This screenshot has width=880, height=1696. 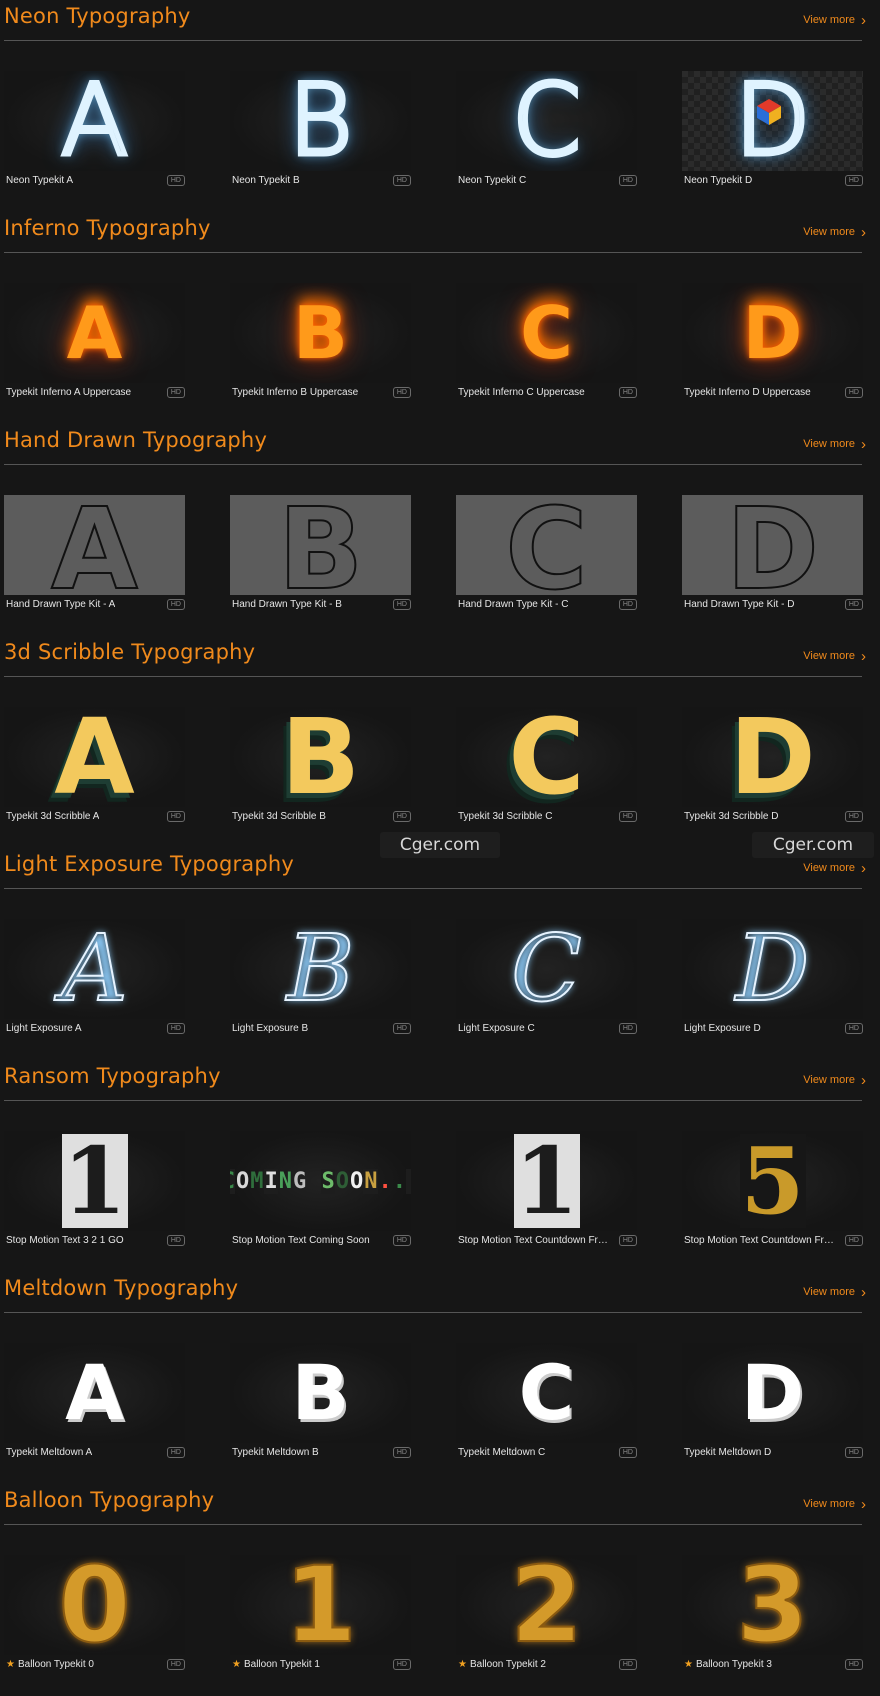 I want to click on template-title: Neon Typekit B, so click(x=266, y=180).